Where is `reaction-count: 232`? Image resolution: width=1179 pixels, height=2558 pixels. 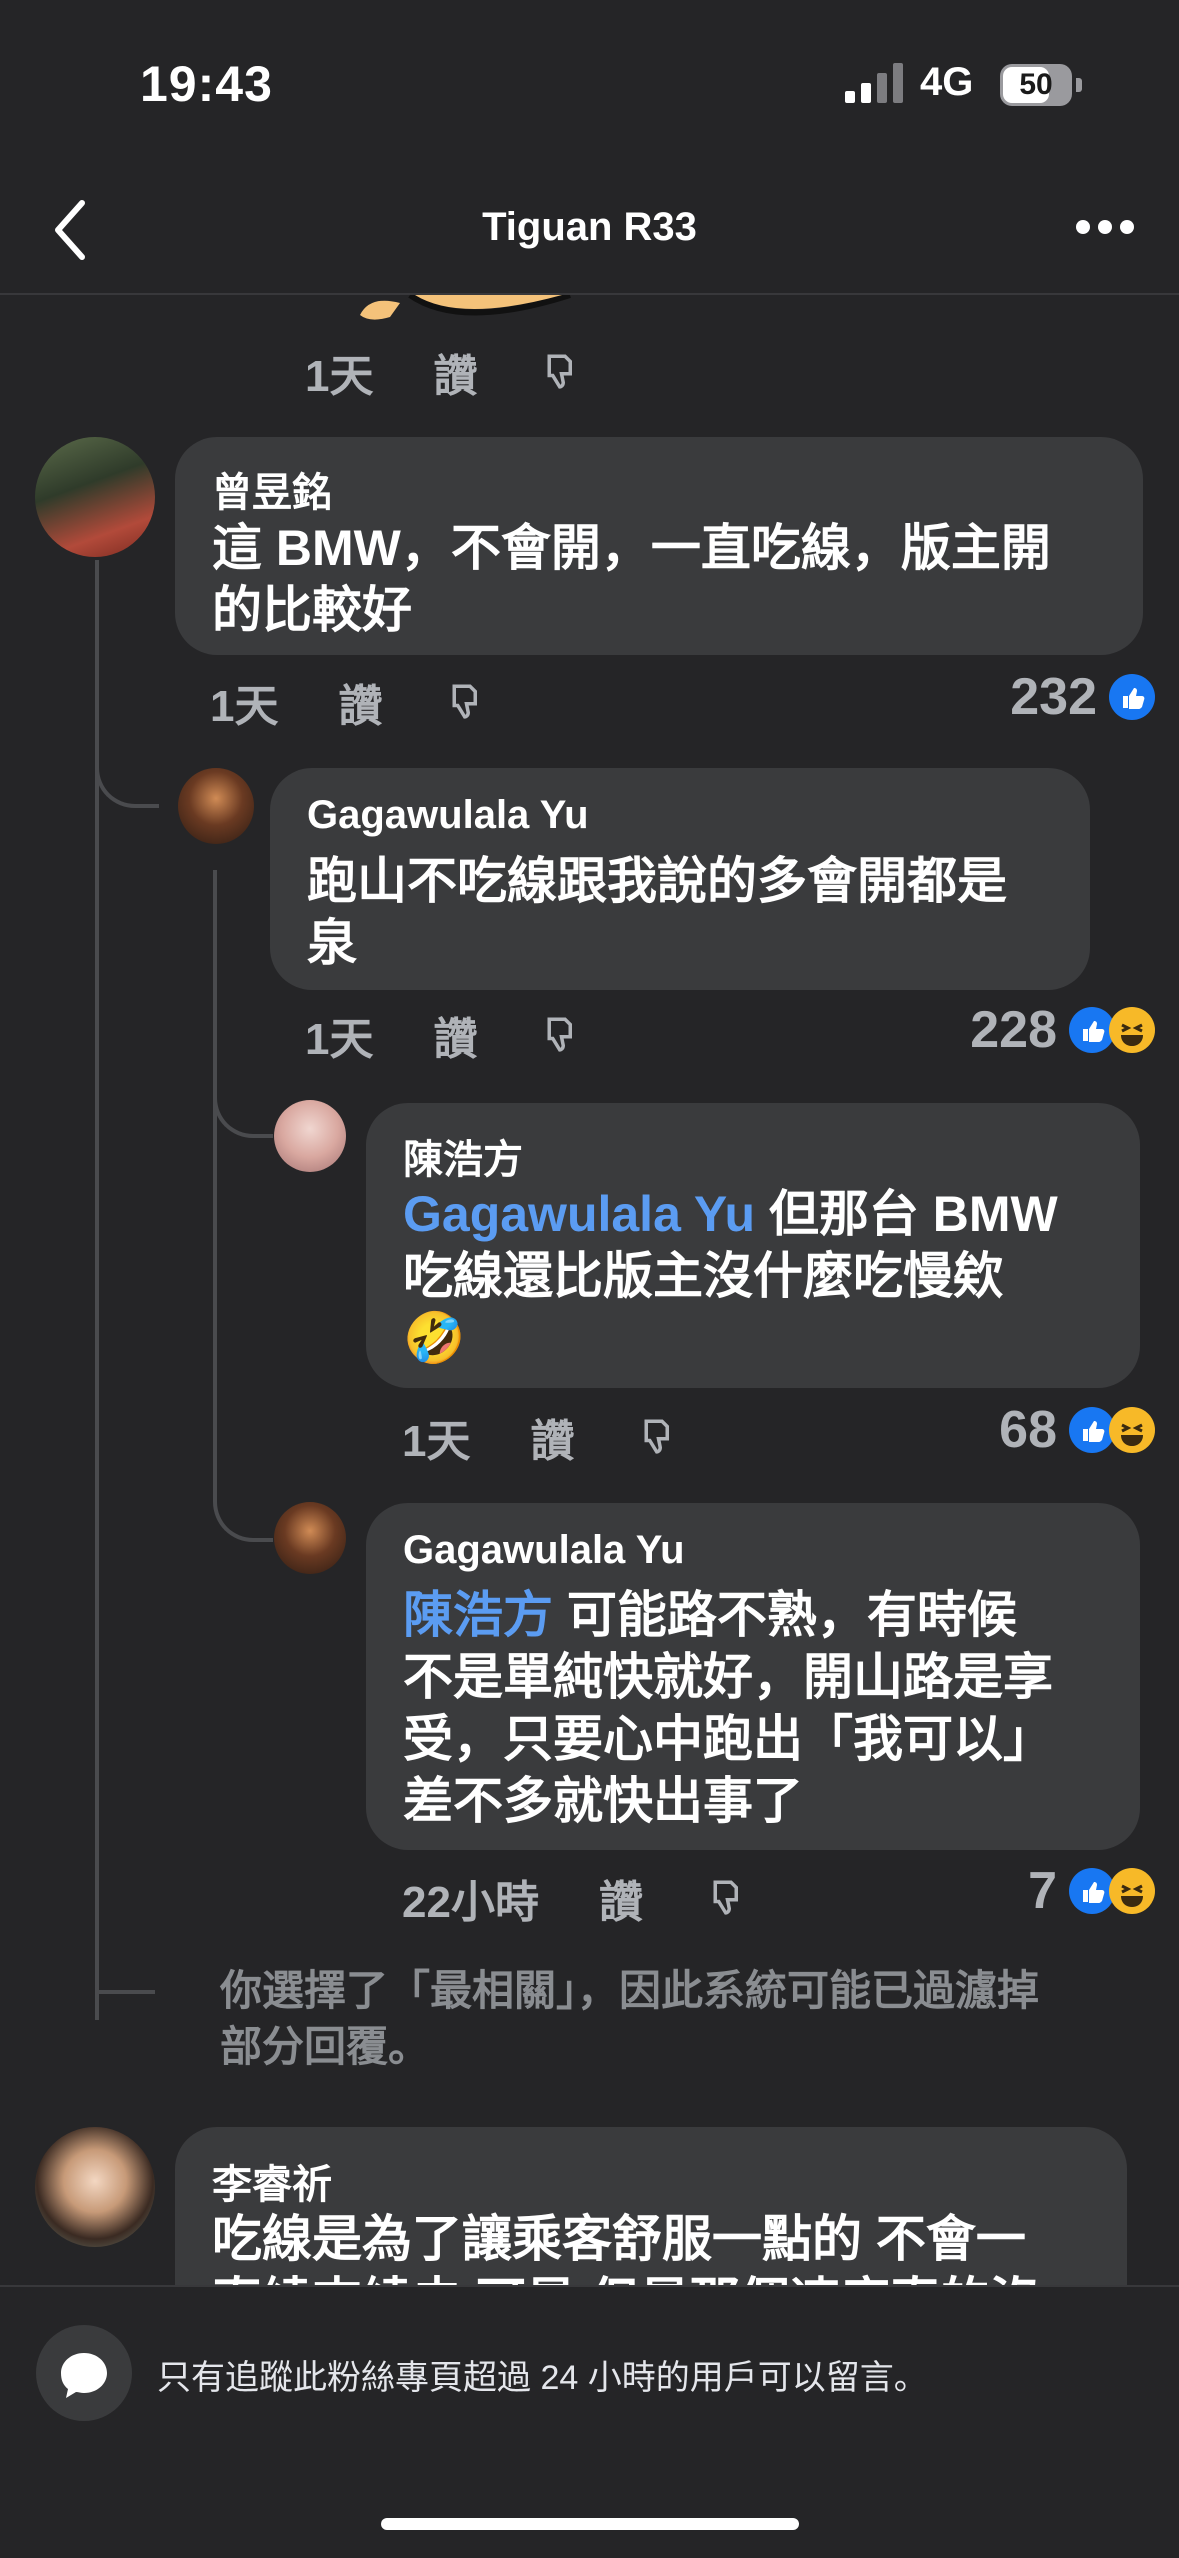
reaction-count: 232 is located at coordinates (1082, 697).